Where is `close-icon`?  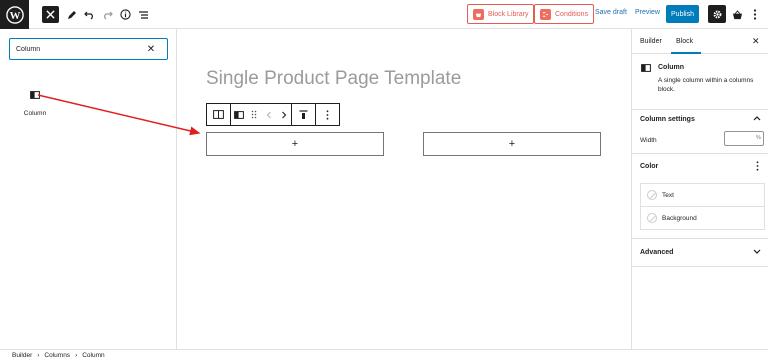 close-icon is located at coordinates (50, 14).